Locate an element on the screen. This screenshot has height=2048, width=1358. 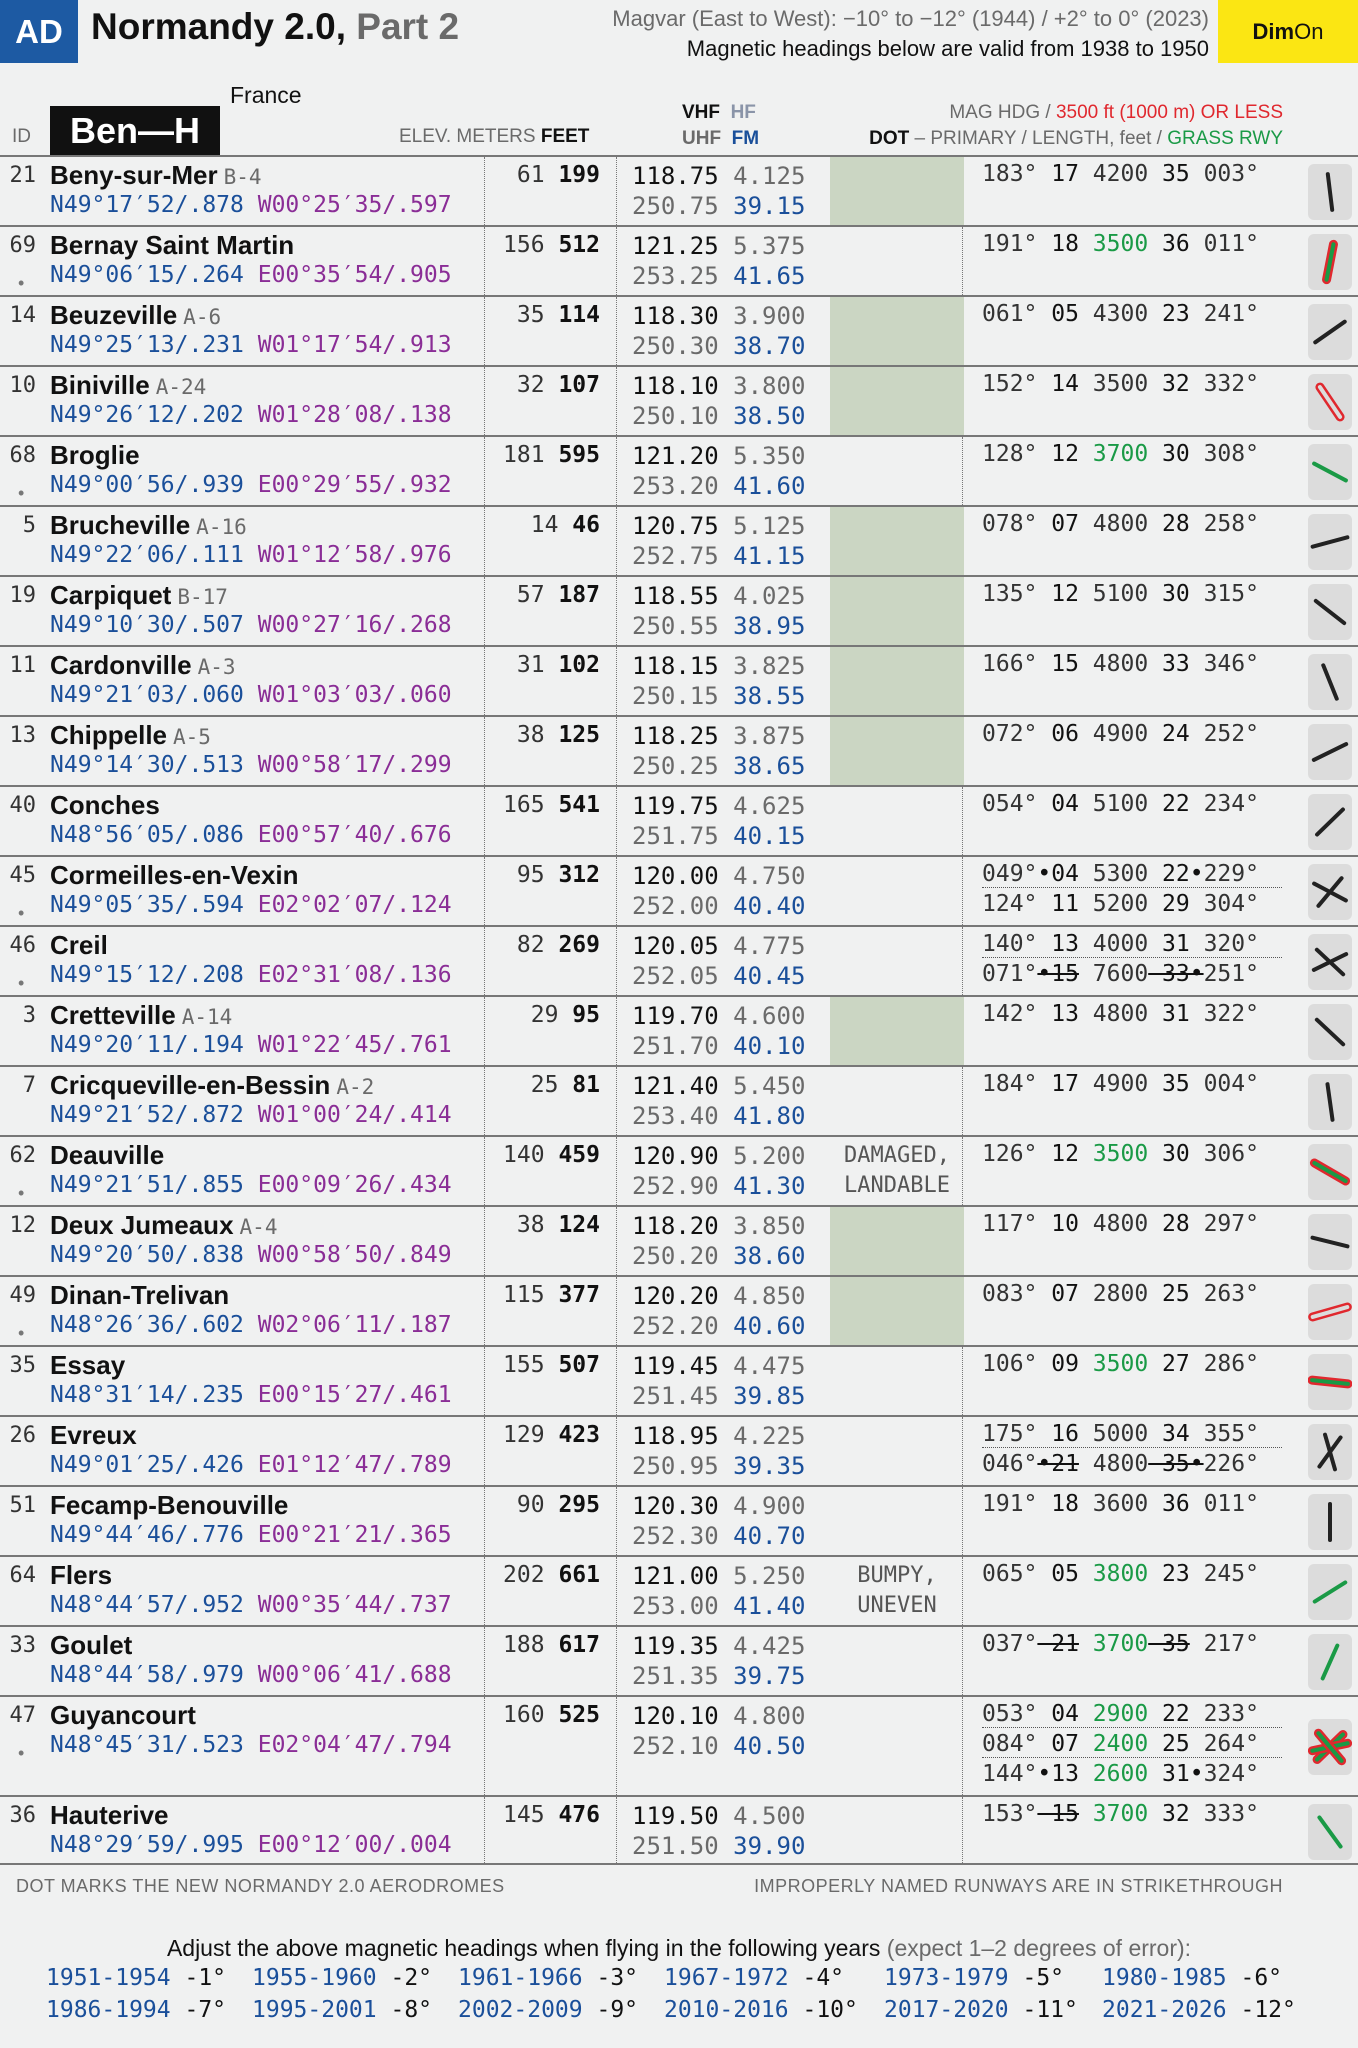
runway-field: •15 is located at coordinates (1058, 974).